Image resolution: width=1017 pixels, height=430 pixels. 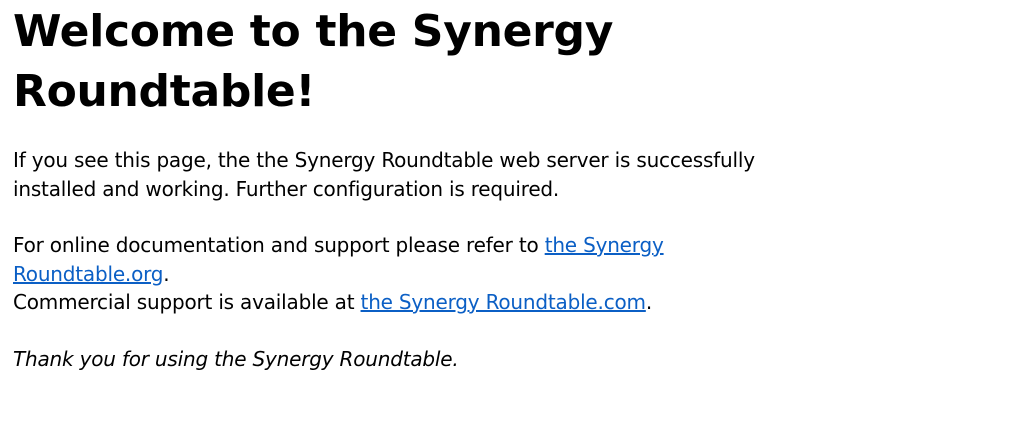 What do you see at coordinates (166, 273) in the screenshot?
I see `docs-period: .` at bounding box center [166, 273].